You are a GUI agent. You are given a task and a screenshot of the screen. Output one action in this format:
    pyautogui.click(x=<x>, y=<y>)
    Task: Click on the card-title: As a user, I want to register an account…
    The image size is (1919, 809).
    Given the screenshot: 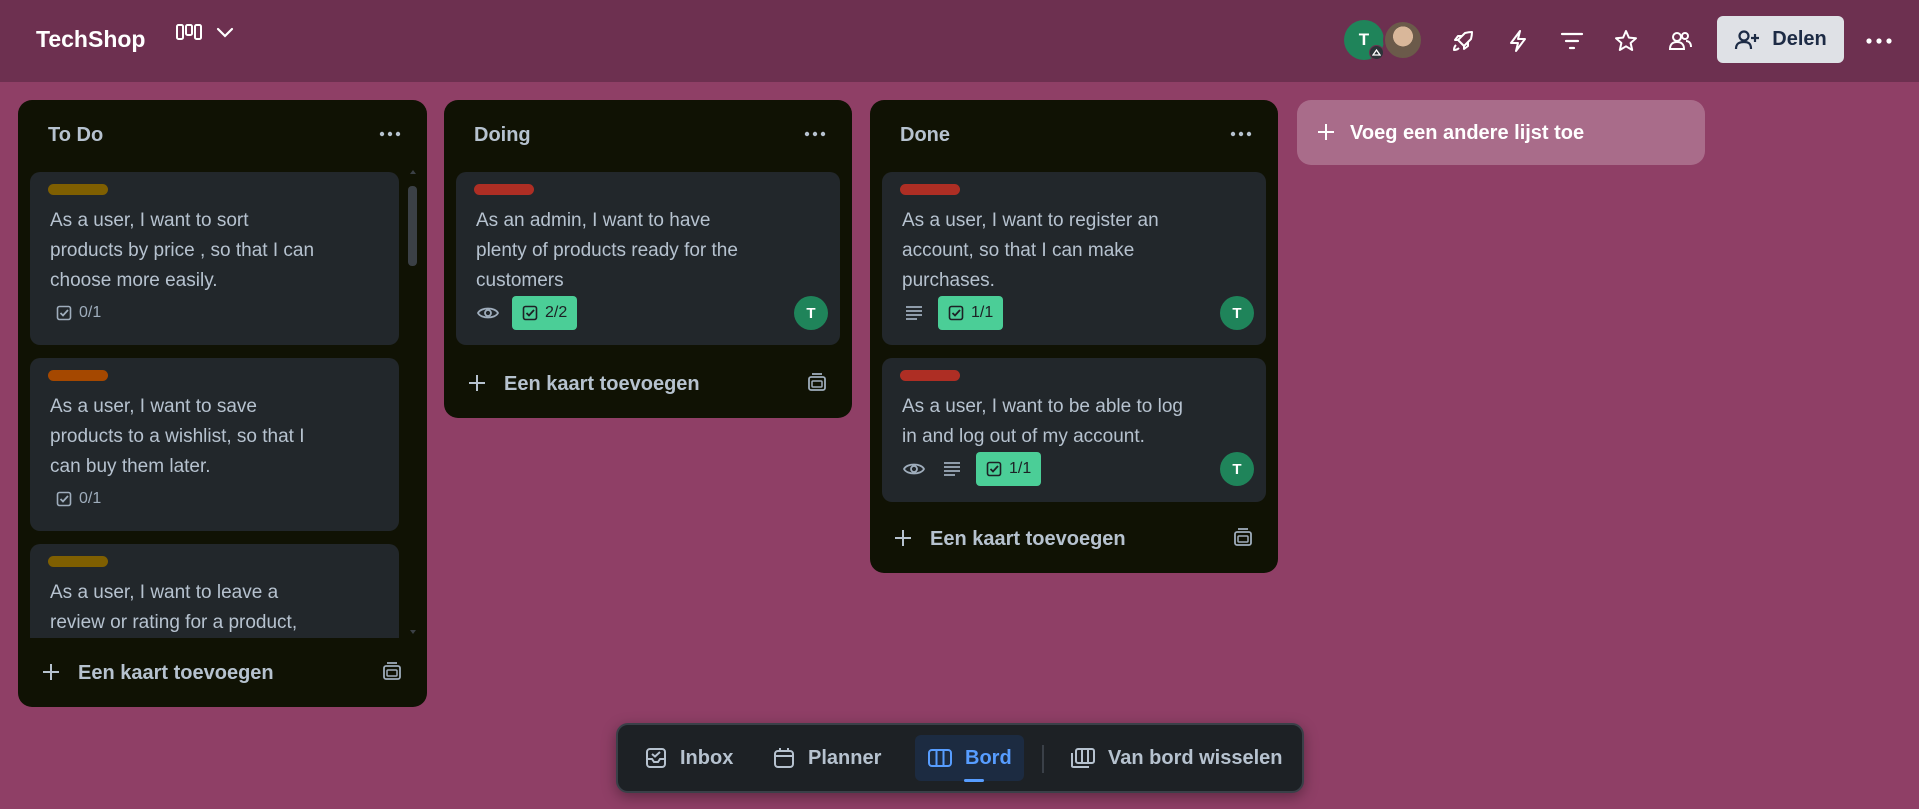 What is the action you would take?
    pyautogui.click(x=1030, y=250)
    